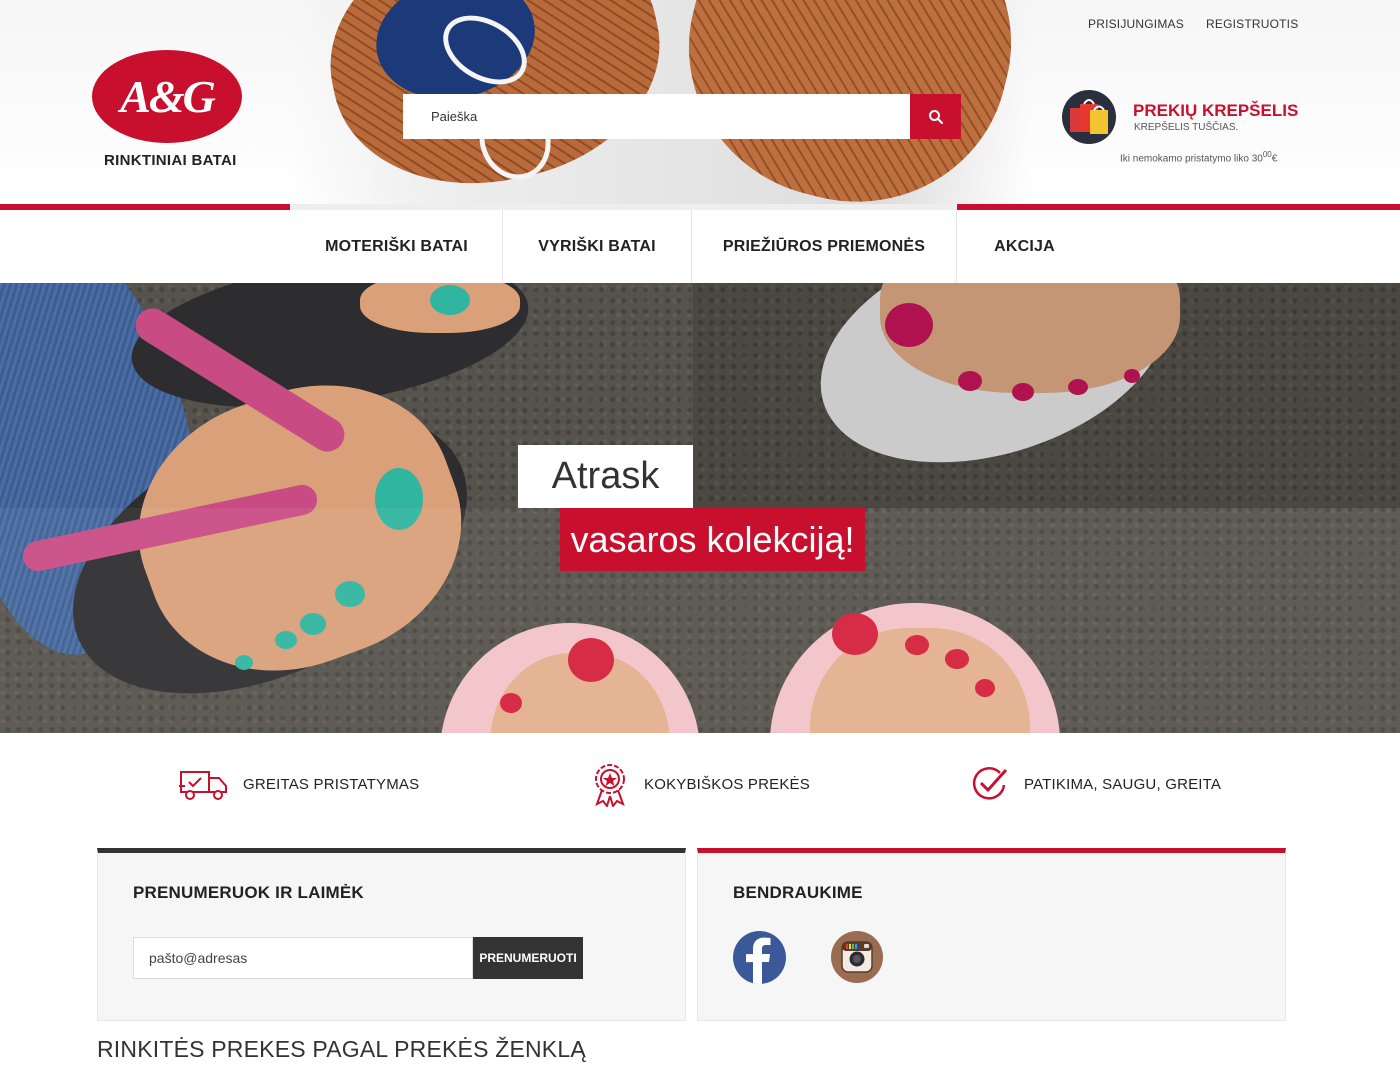 Image resolution: width=1400 pixels, height=1078 pixels. What do you see at coordinates (605, 476) in the screenshot?
I see `hero-headline: Atrask` at bounding box center [605, 476].